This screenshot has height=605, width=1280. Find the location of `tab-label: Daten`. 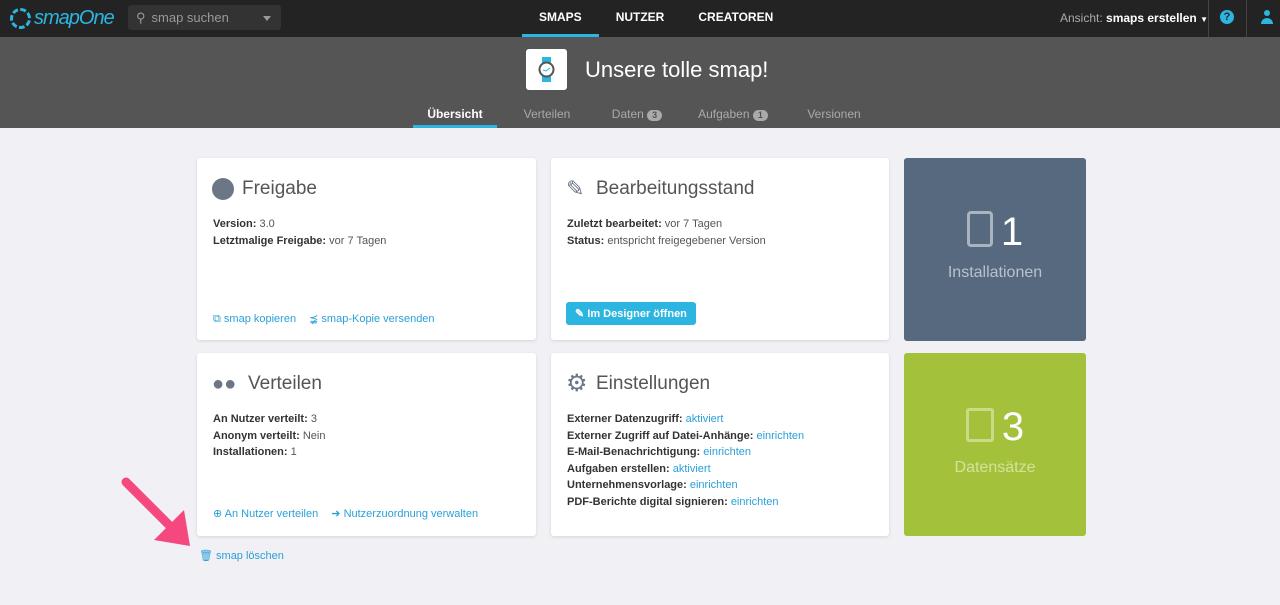

tab-label: Daten is located at coordinates (627, 114).